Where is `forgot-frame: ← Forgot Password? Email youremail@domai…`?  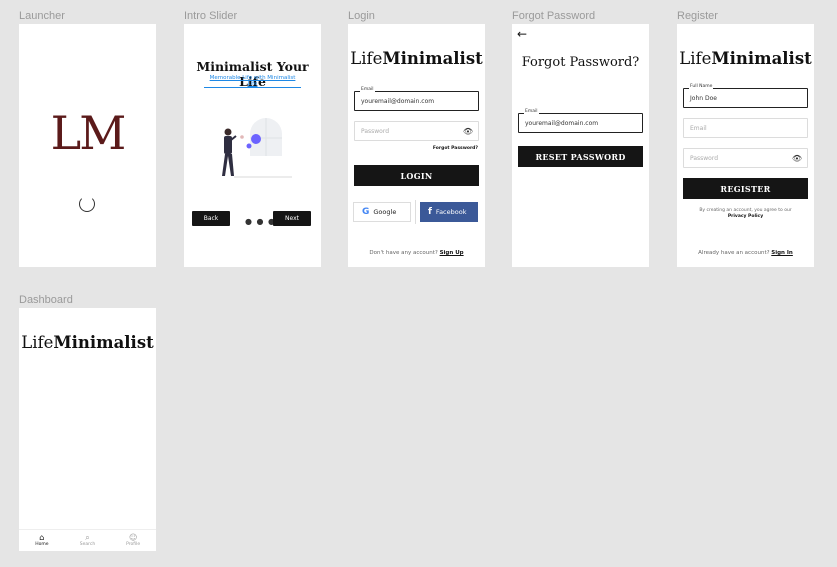
forgot-frame: ← Forgot Password? Email youremail@domai… is located at coordinates (580, 145).